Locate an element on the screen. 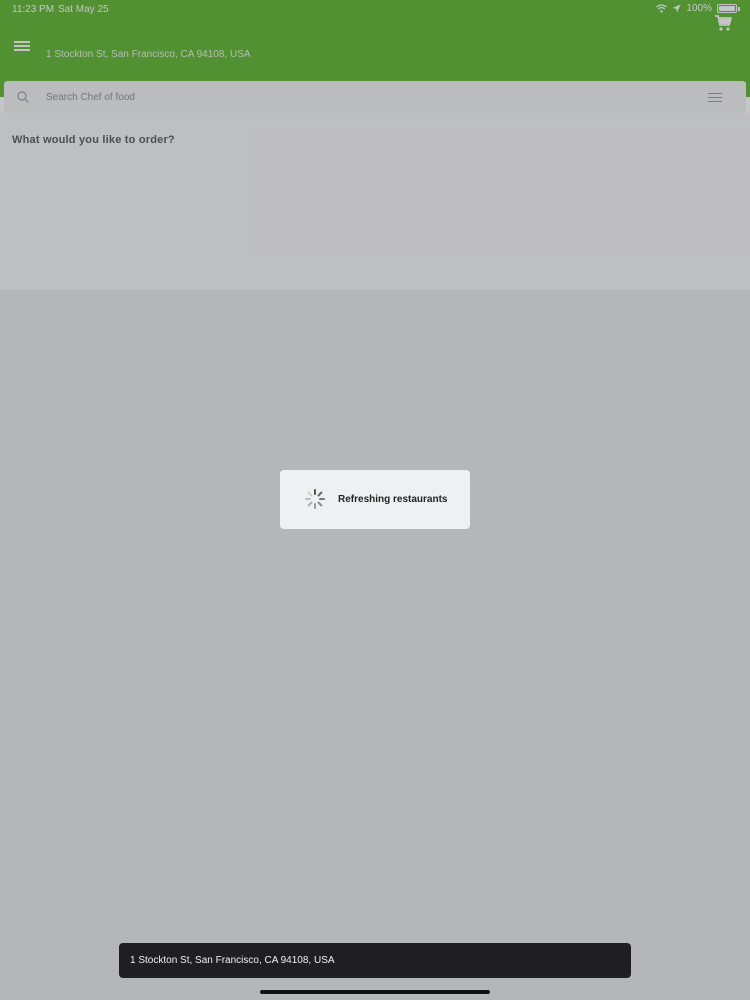 This screenshot has height=1000, width=750. spinner-icon is located at coordinates (315, 499).